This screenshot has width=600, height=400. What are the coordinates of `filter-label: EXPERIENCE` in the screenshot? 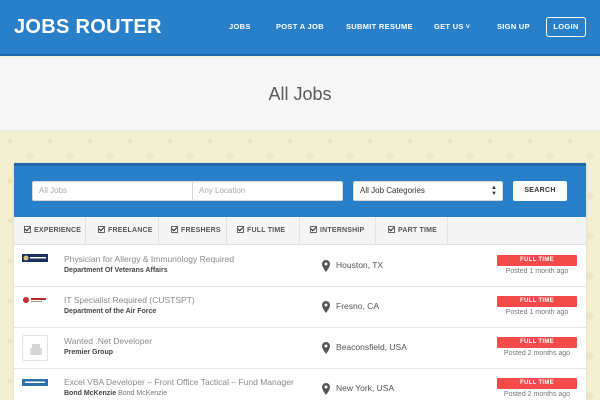 It's located at (58, 230).